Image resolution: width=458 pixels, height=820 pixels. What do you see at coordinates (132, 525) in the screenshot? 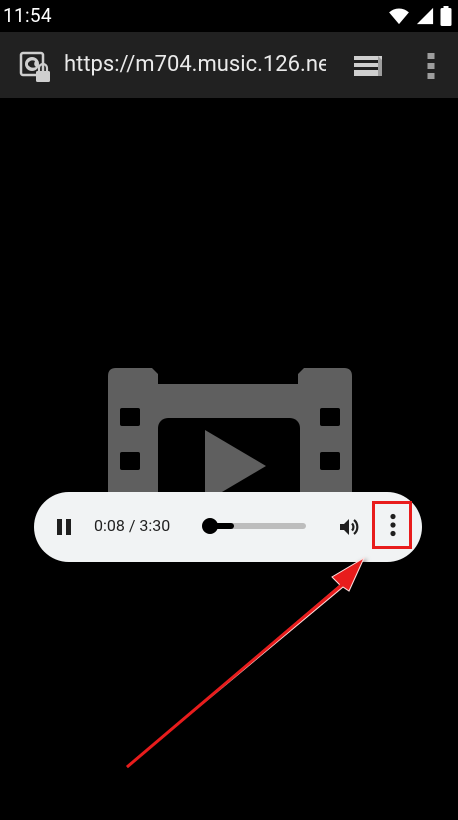
I see `time-display: 0:08 / 3:30` at bounding box center [132, 525].